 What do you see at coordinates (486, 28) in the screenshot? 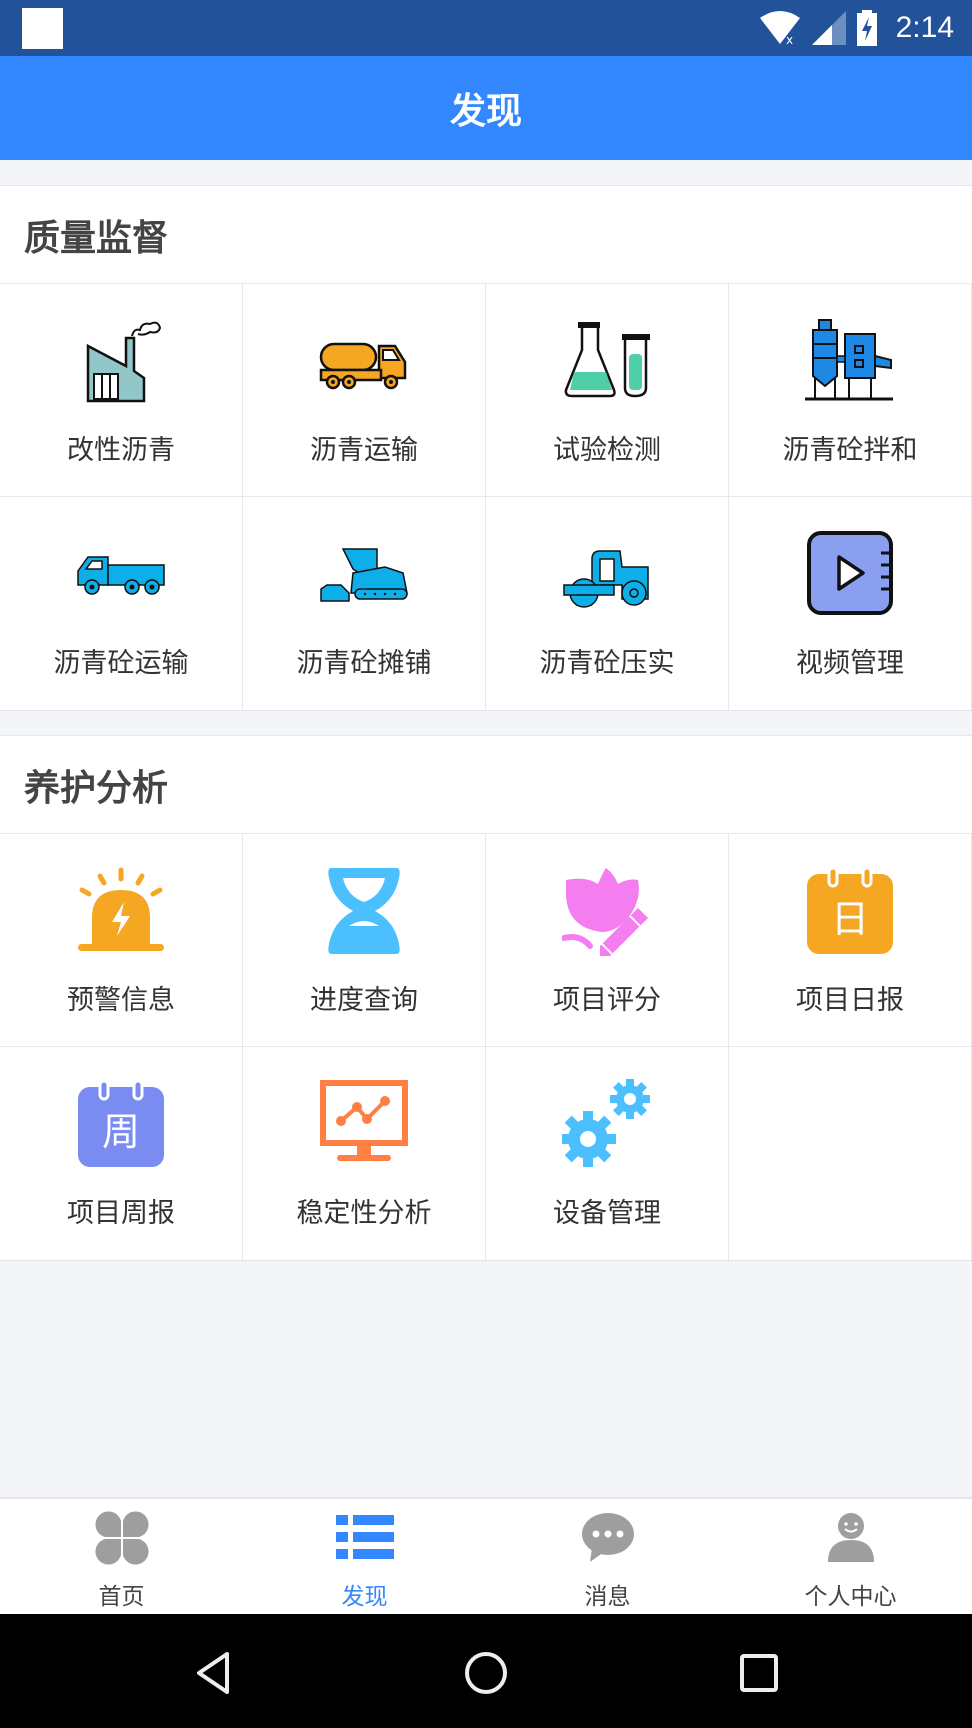
I see `status-bar: x 2:14` at bounding box center [486, 28].